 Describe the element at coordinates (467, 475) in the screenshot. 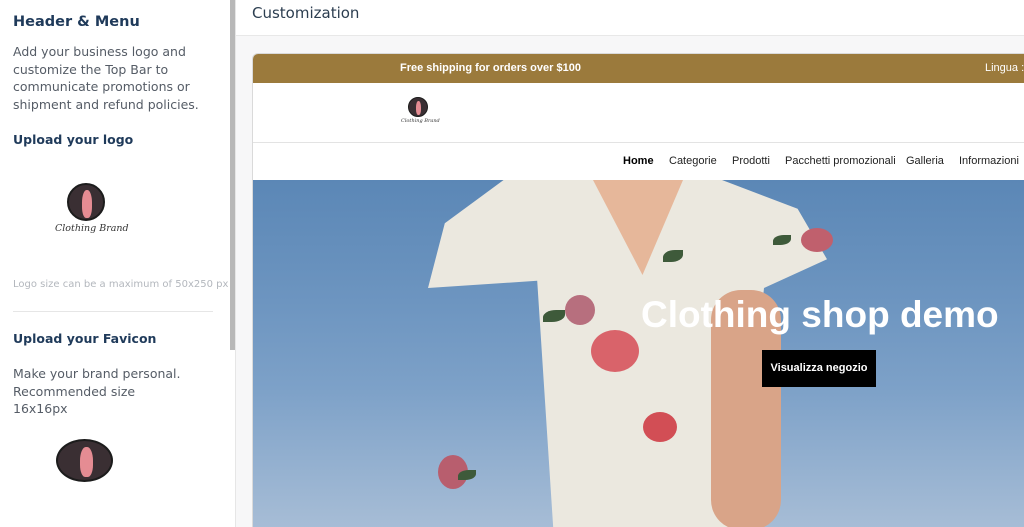

I see `leaf-print` at that location.